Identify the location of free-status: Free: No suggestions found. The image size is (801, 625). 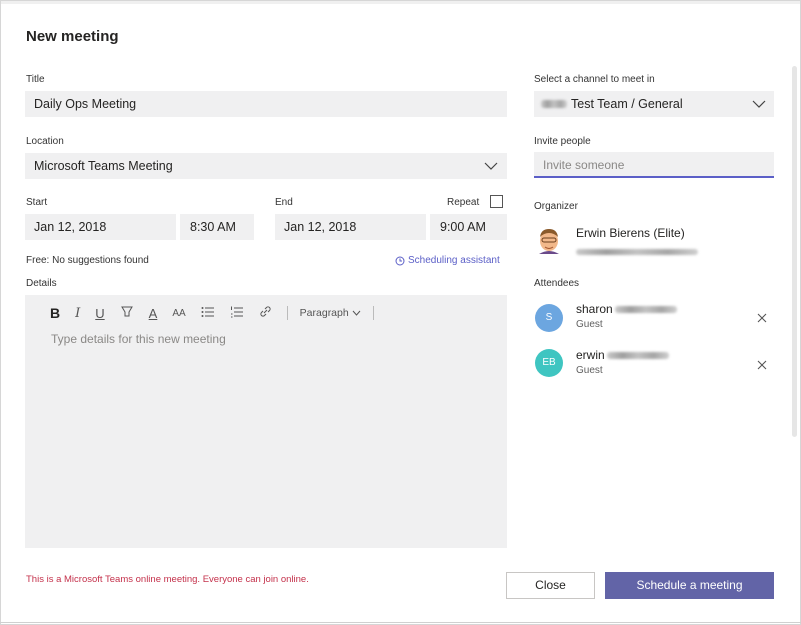
(87, 260).